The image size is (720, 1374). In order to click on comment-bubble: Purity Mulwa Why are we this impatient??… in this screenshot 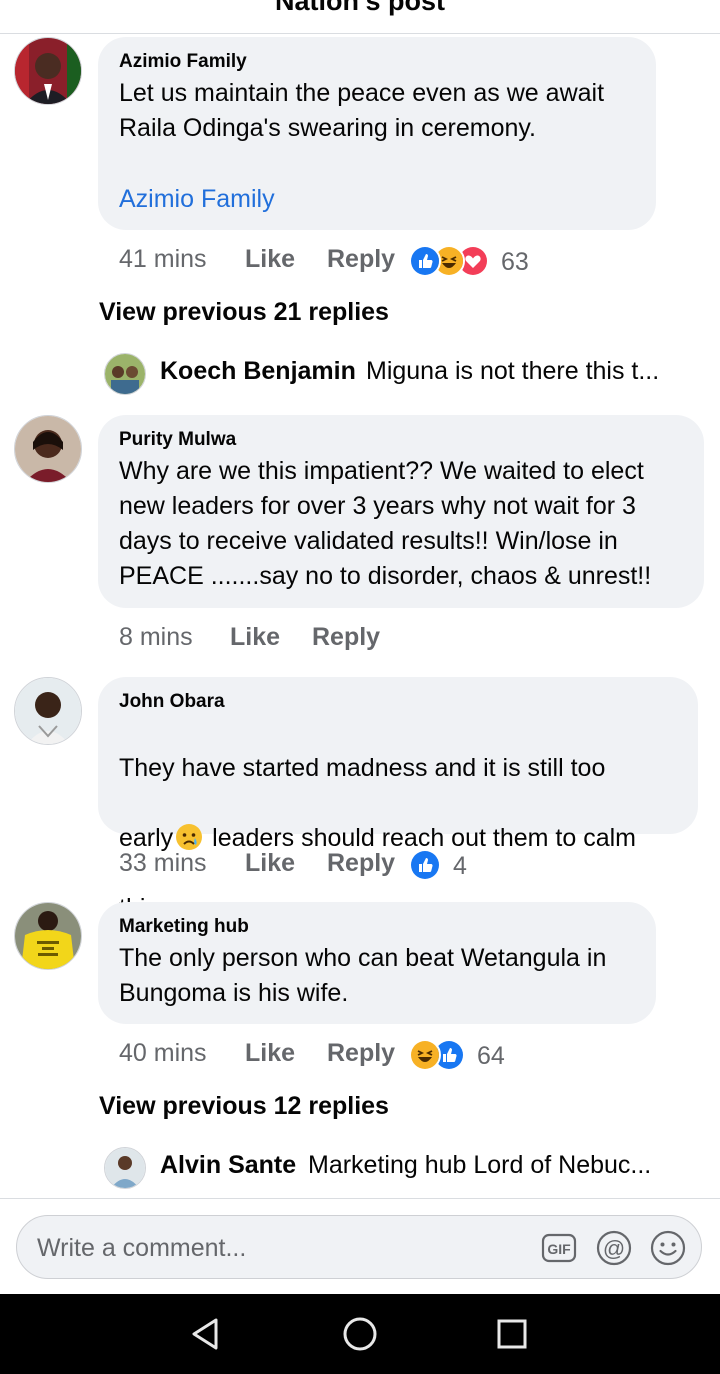, I will do `click(401, 511)`.